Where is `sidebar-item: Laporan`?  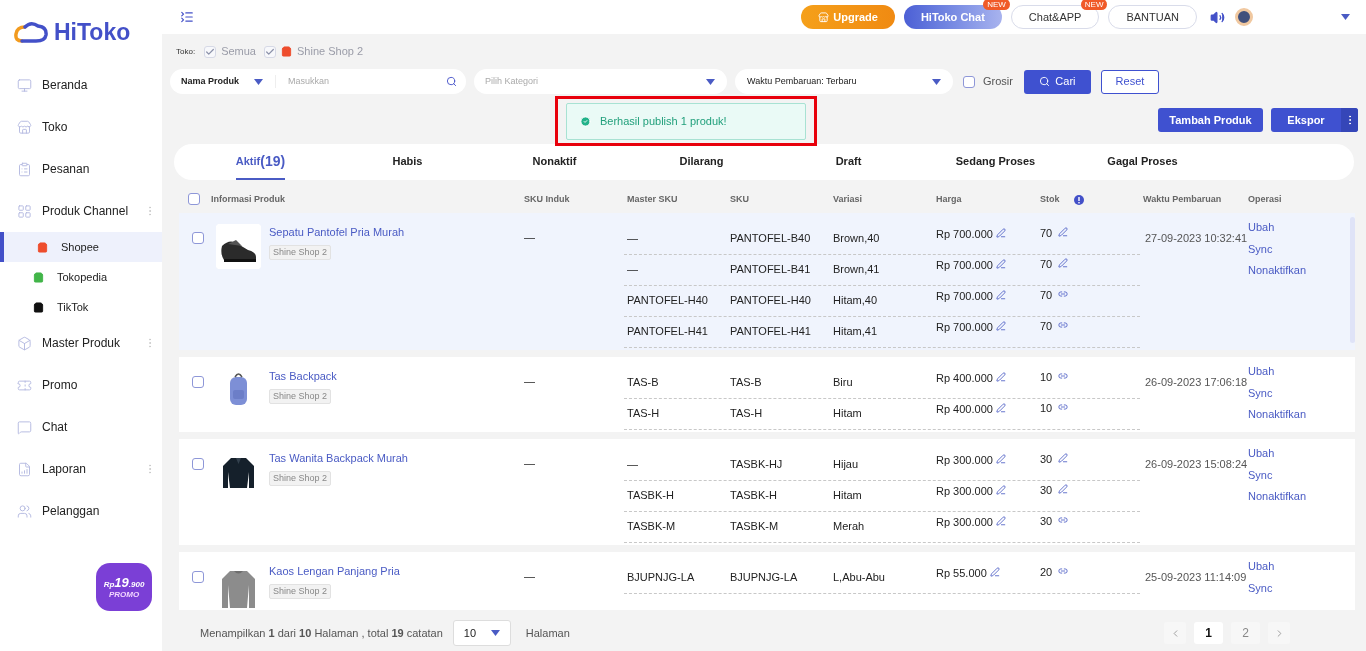 sidebar-item: Laporan is located at coordinates (81, 469).